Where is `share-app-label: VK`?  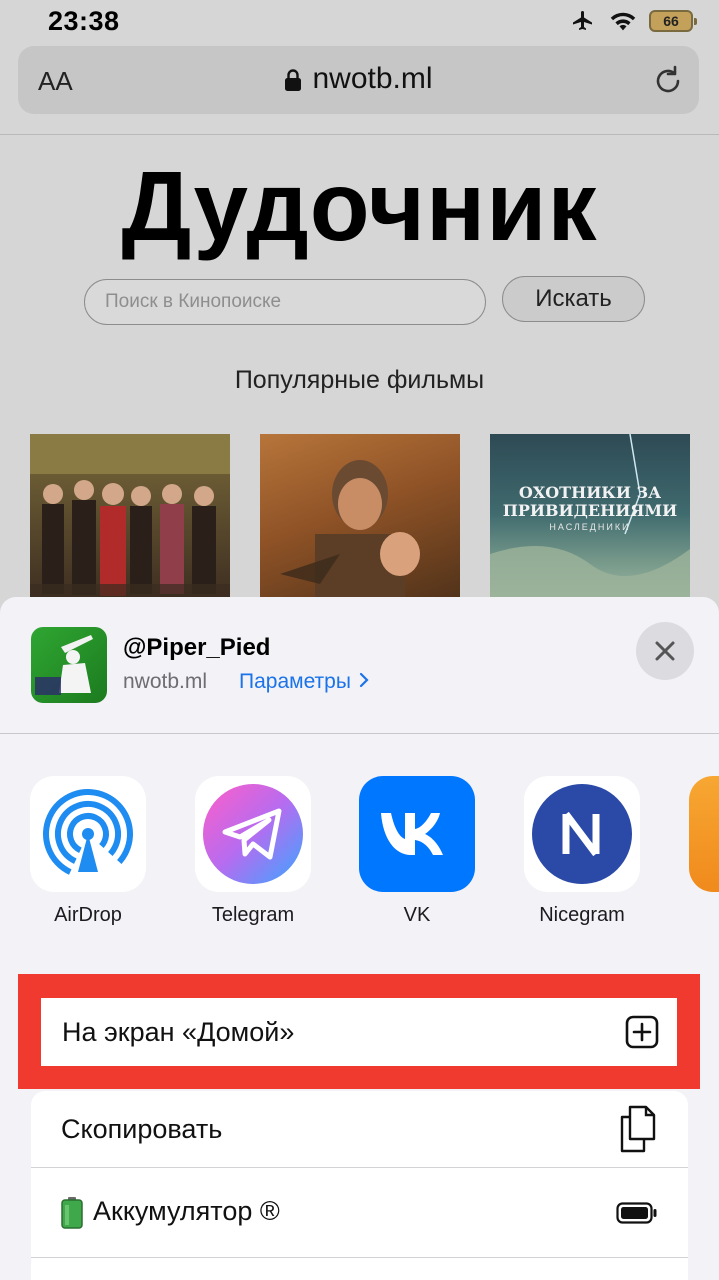
share-app-label: VK is located at coordinates (417, 915).